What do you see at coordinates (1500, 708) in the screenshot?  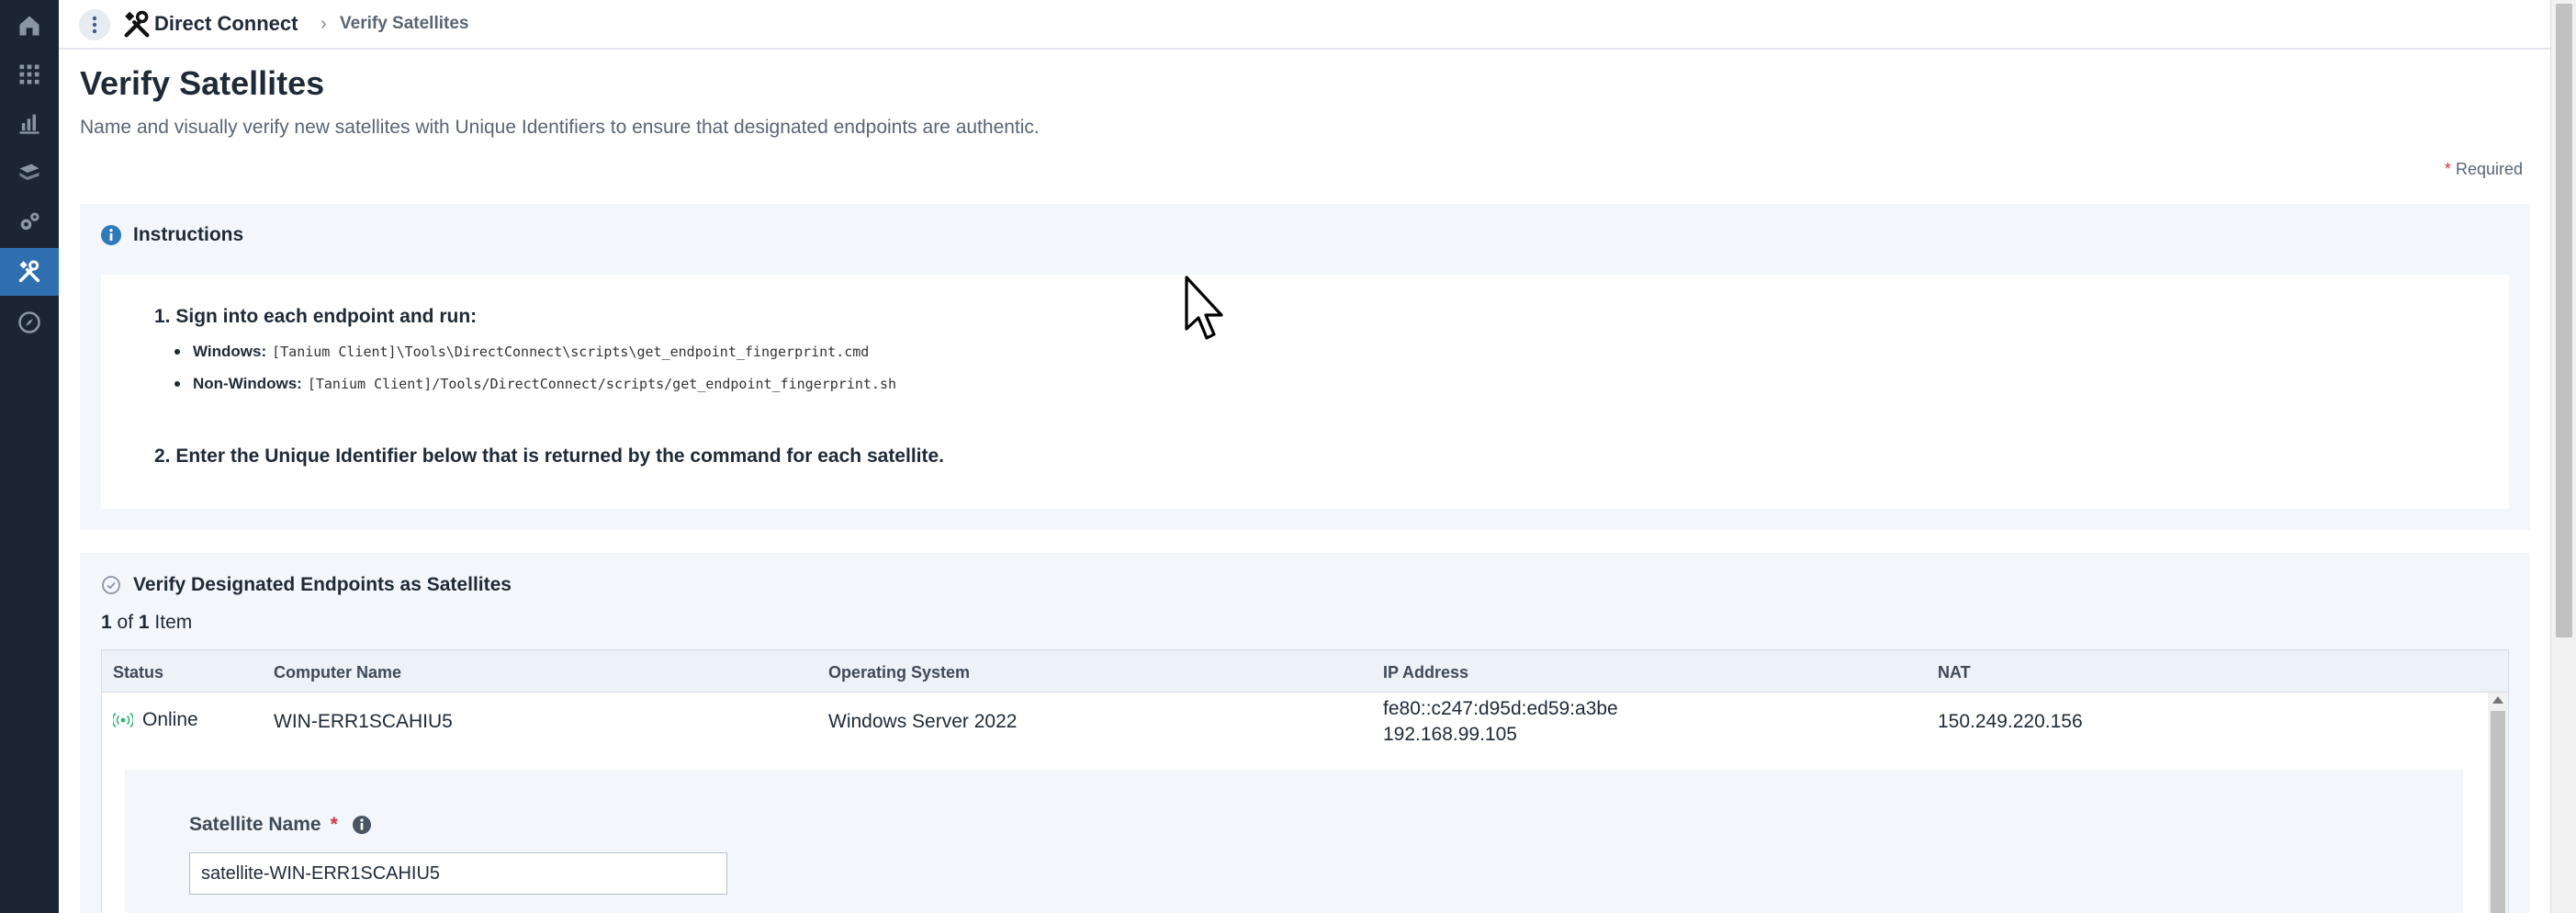 I see `row-ip-v6: fe80::c247:d95d:ed59:a3be` at bounding box center [1500, 708].